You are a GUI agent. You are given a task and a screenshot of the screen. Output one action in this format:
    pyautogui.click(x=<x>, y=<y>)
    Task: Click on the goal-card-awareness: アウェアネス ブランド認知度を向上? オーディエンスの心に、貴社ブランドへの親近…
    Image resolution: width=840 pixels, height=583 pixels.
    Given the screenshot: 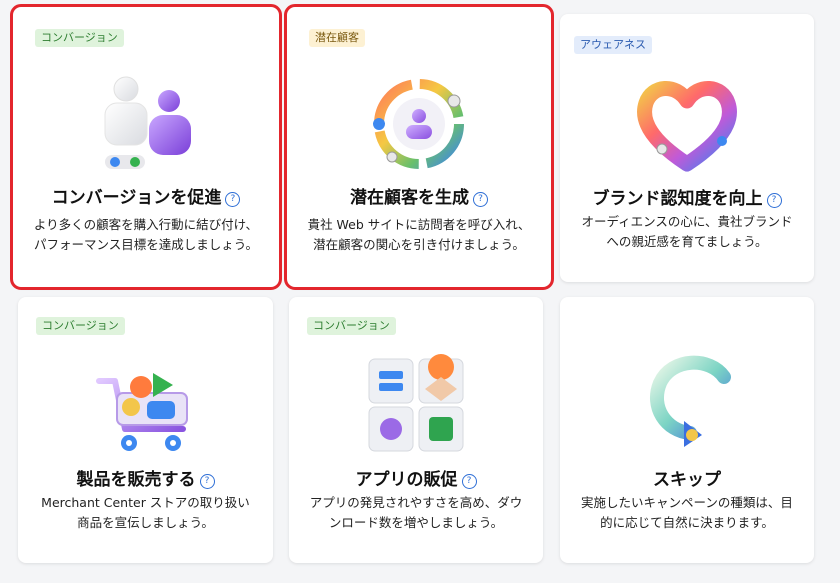 What is the action you would take?
    pyautogui.click(x=687, y=148)
    